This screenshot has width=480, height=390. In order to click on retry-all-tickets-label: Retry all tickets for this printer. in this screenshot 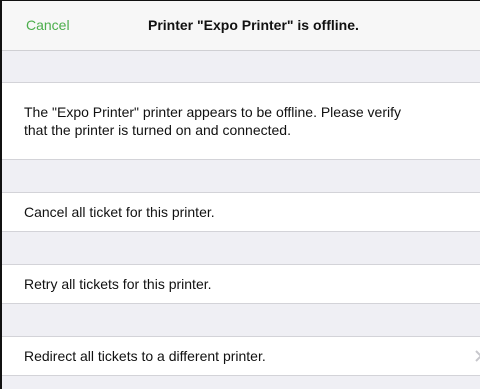, I will do `click(118, 284)`.